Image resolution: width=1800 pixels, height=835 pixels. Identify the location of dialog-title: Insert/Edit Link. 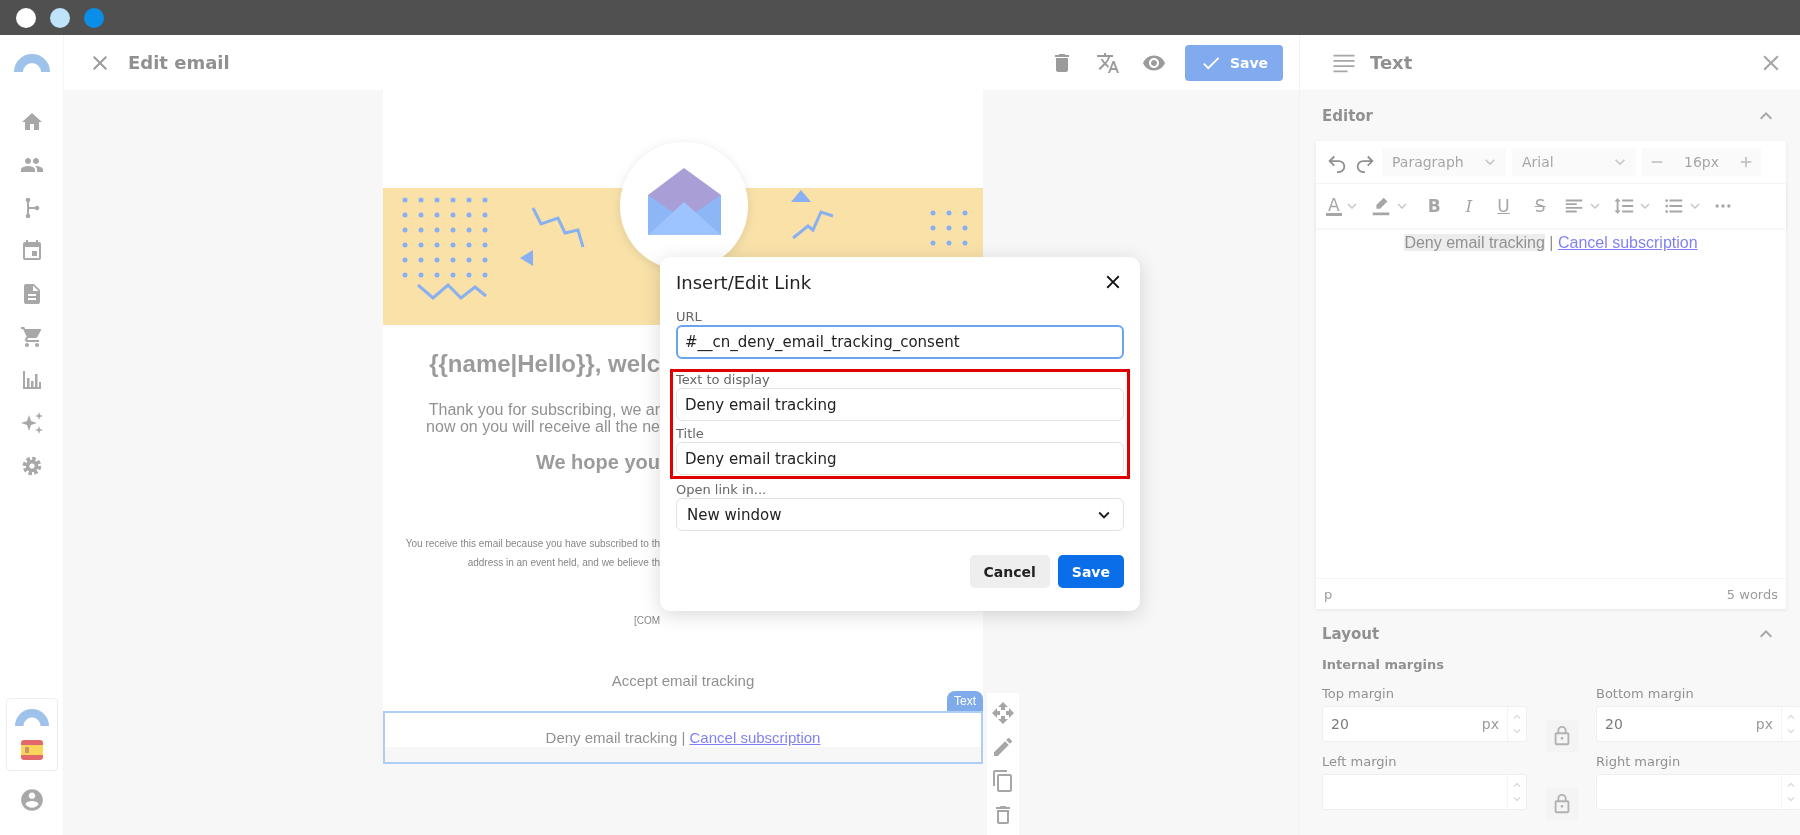
(744, 282).